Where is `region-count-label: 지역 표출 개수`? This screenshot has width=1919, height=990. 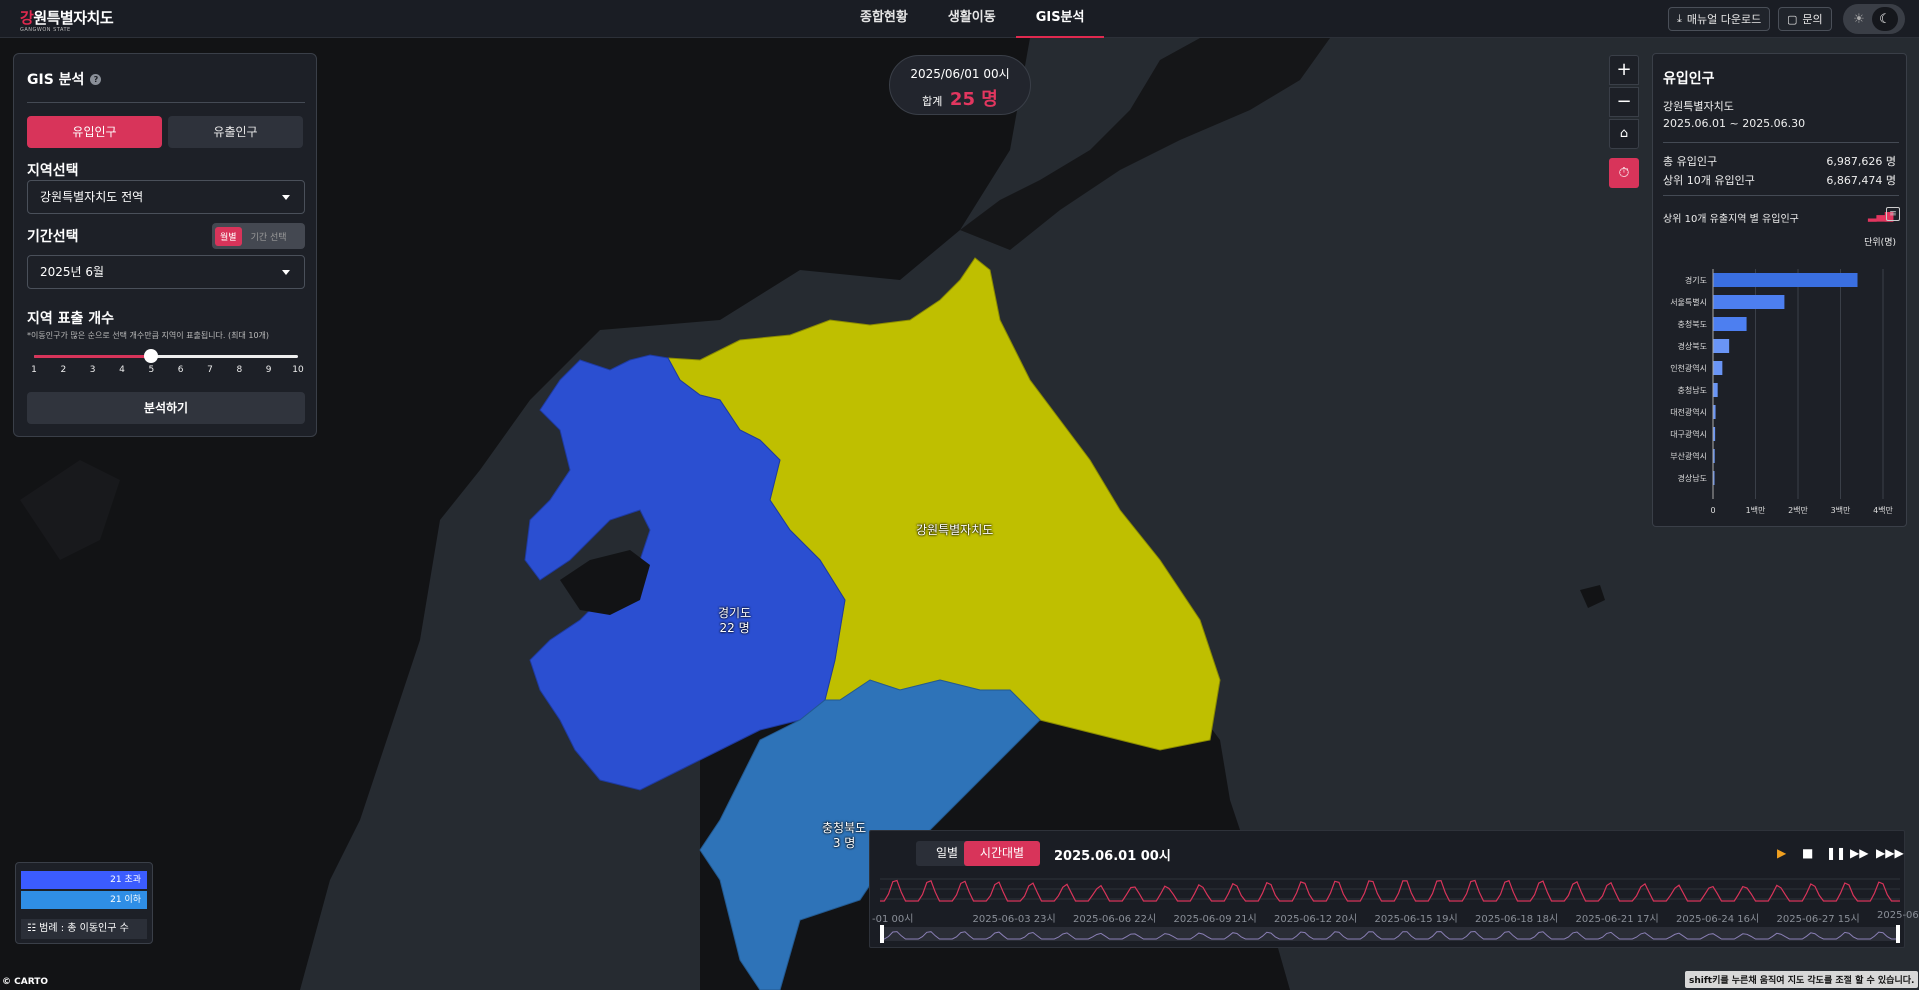 region-count-label: 지역 표출 개수 is located at coordinates (71, 319).